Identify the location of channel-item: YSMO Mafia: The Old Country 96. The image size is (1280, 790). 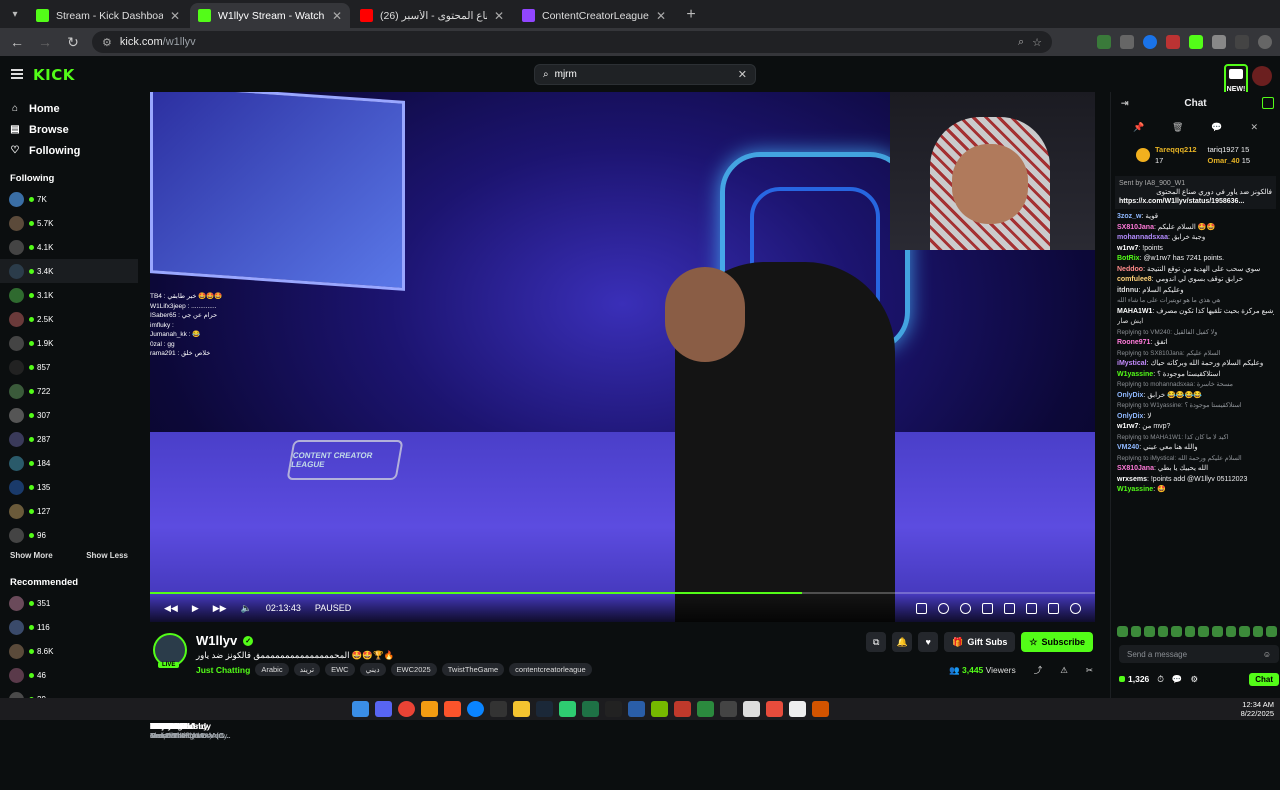
(113, 631).